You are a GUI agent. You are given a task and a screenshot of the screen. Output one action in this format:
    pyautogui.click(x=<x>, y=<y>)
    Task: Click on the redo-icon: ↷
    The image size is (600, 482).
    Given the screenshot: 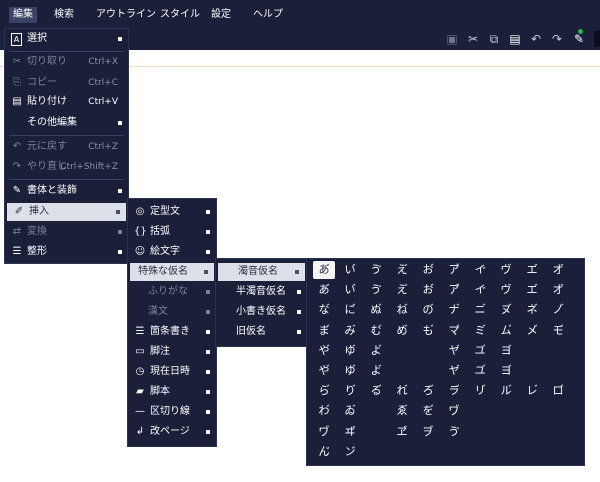 What is the action you would take?
    pyautogui.click(x=557, y=39)
    